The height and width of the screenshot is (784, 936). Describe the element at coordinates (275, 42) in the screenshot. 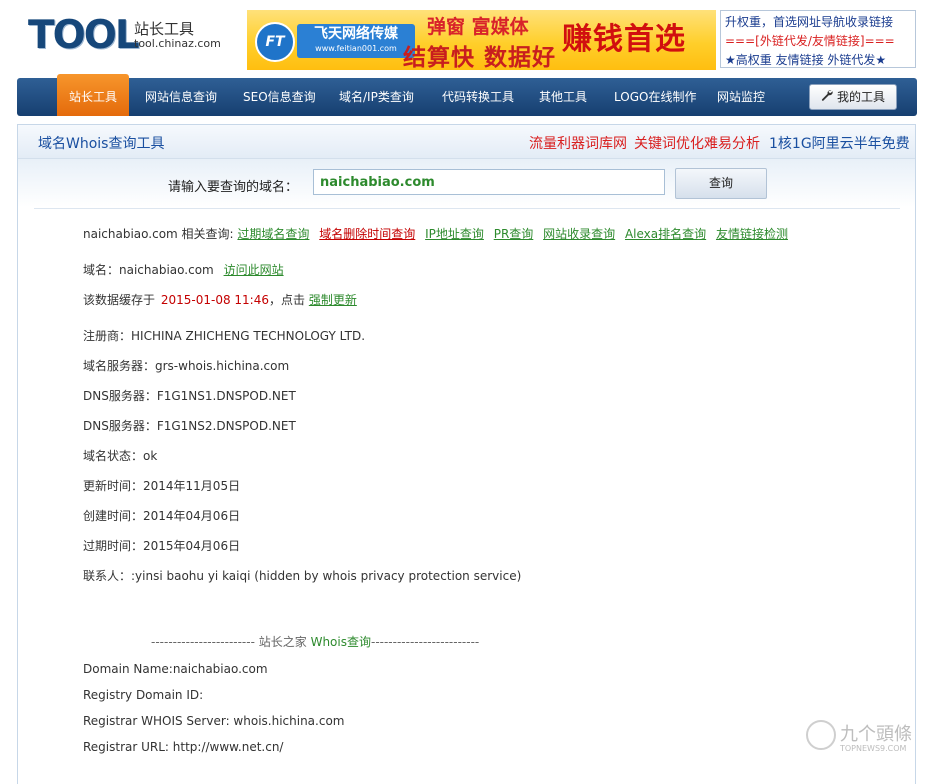

I see `banner-ft-icon: FT` at that location.